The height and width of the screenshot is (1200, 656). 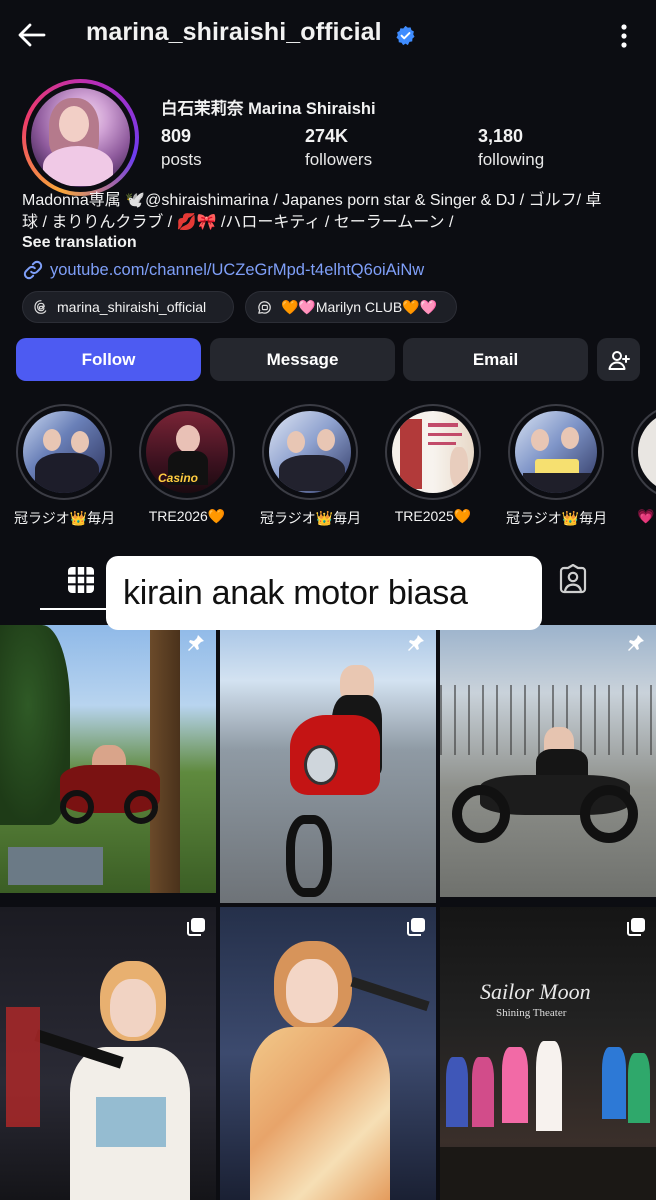 What do you see at coordinates (181, 159) in the screenshot?
I see `posts-label: posts` at bounding box center [181, 159].